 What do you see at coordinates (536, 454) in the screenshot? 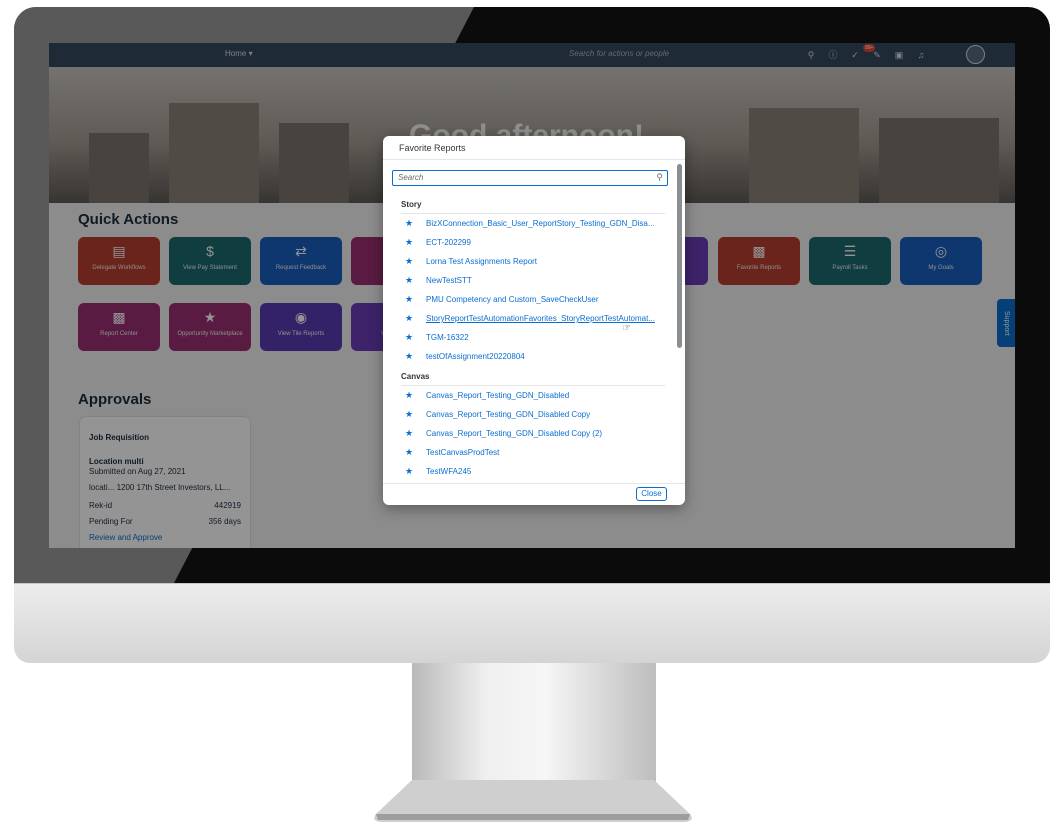
I see `report-item: ★ TestCanvasProdTest` at bounding box center [536, 454].